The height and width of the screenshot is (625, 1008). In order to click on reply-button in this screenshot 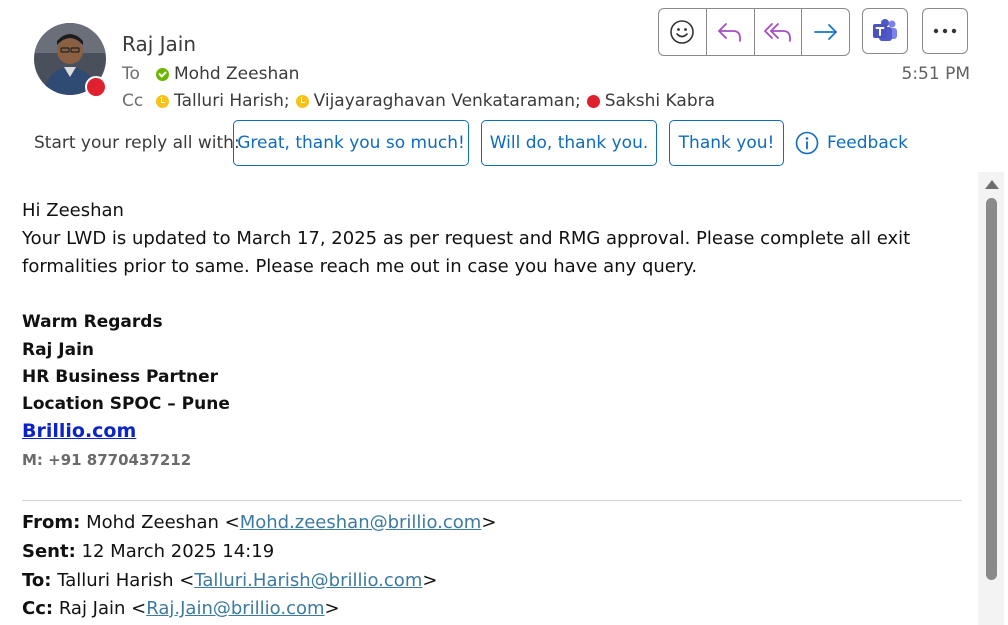, I will do `click(731, 32)`.